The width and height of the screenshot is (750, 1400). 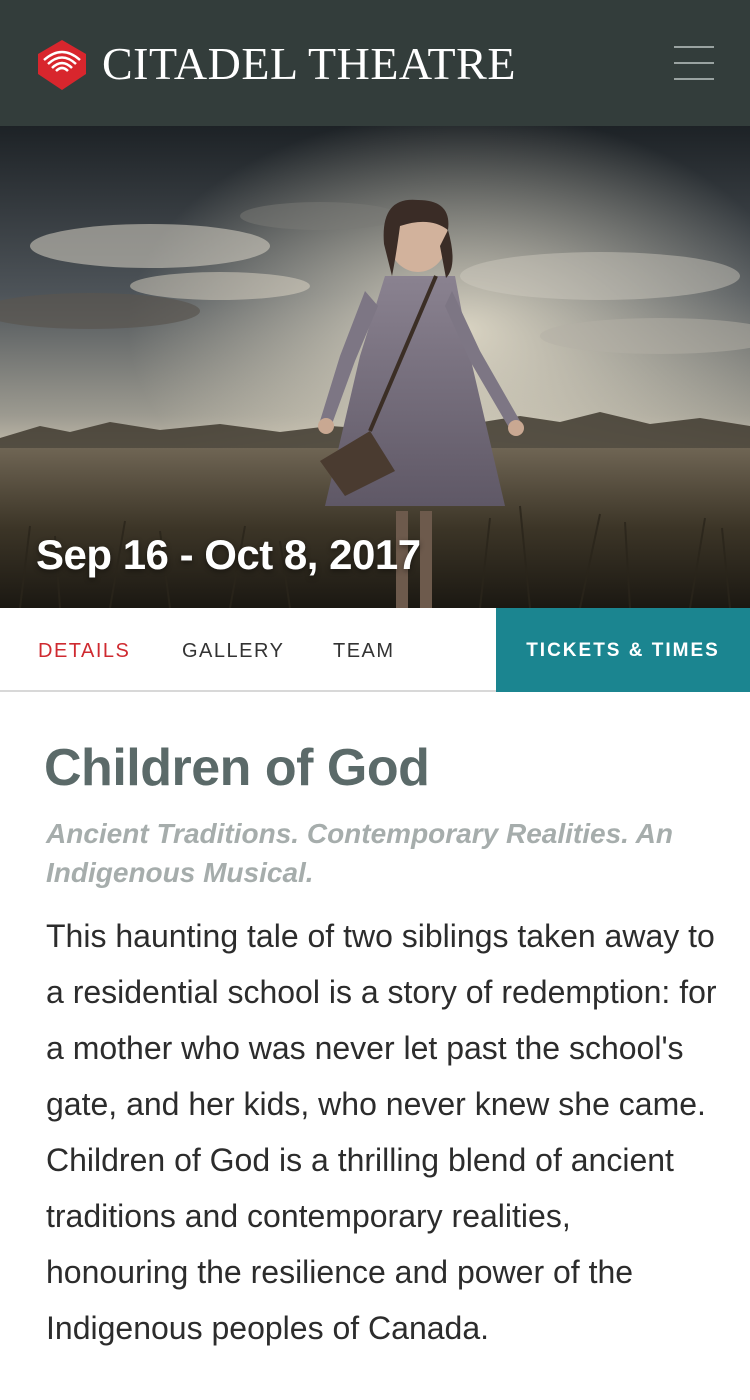 What do you see at coordinates (84, 650) in the screenshot?
I see `tab-details: DETAILS` at bounding box center [84, 650].